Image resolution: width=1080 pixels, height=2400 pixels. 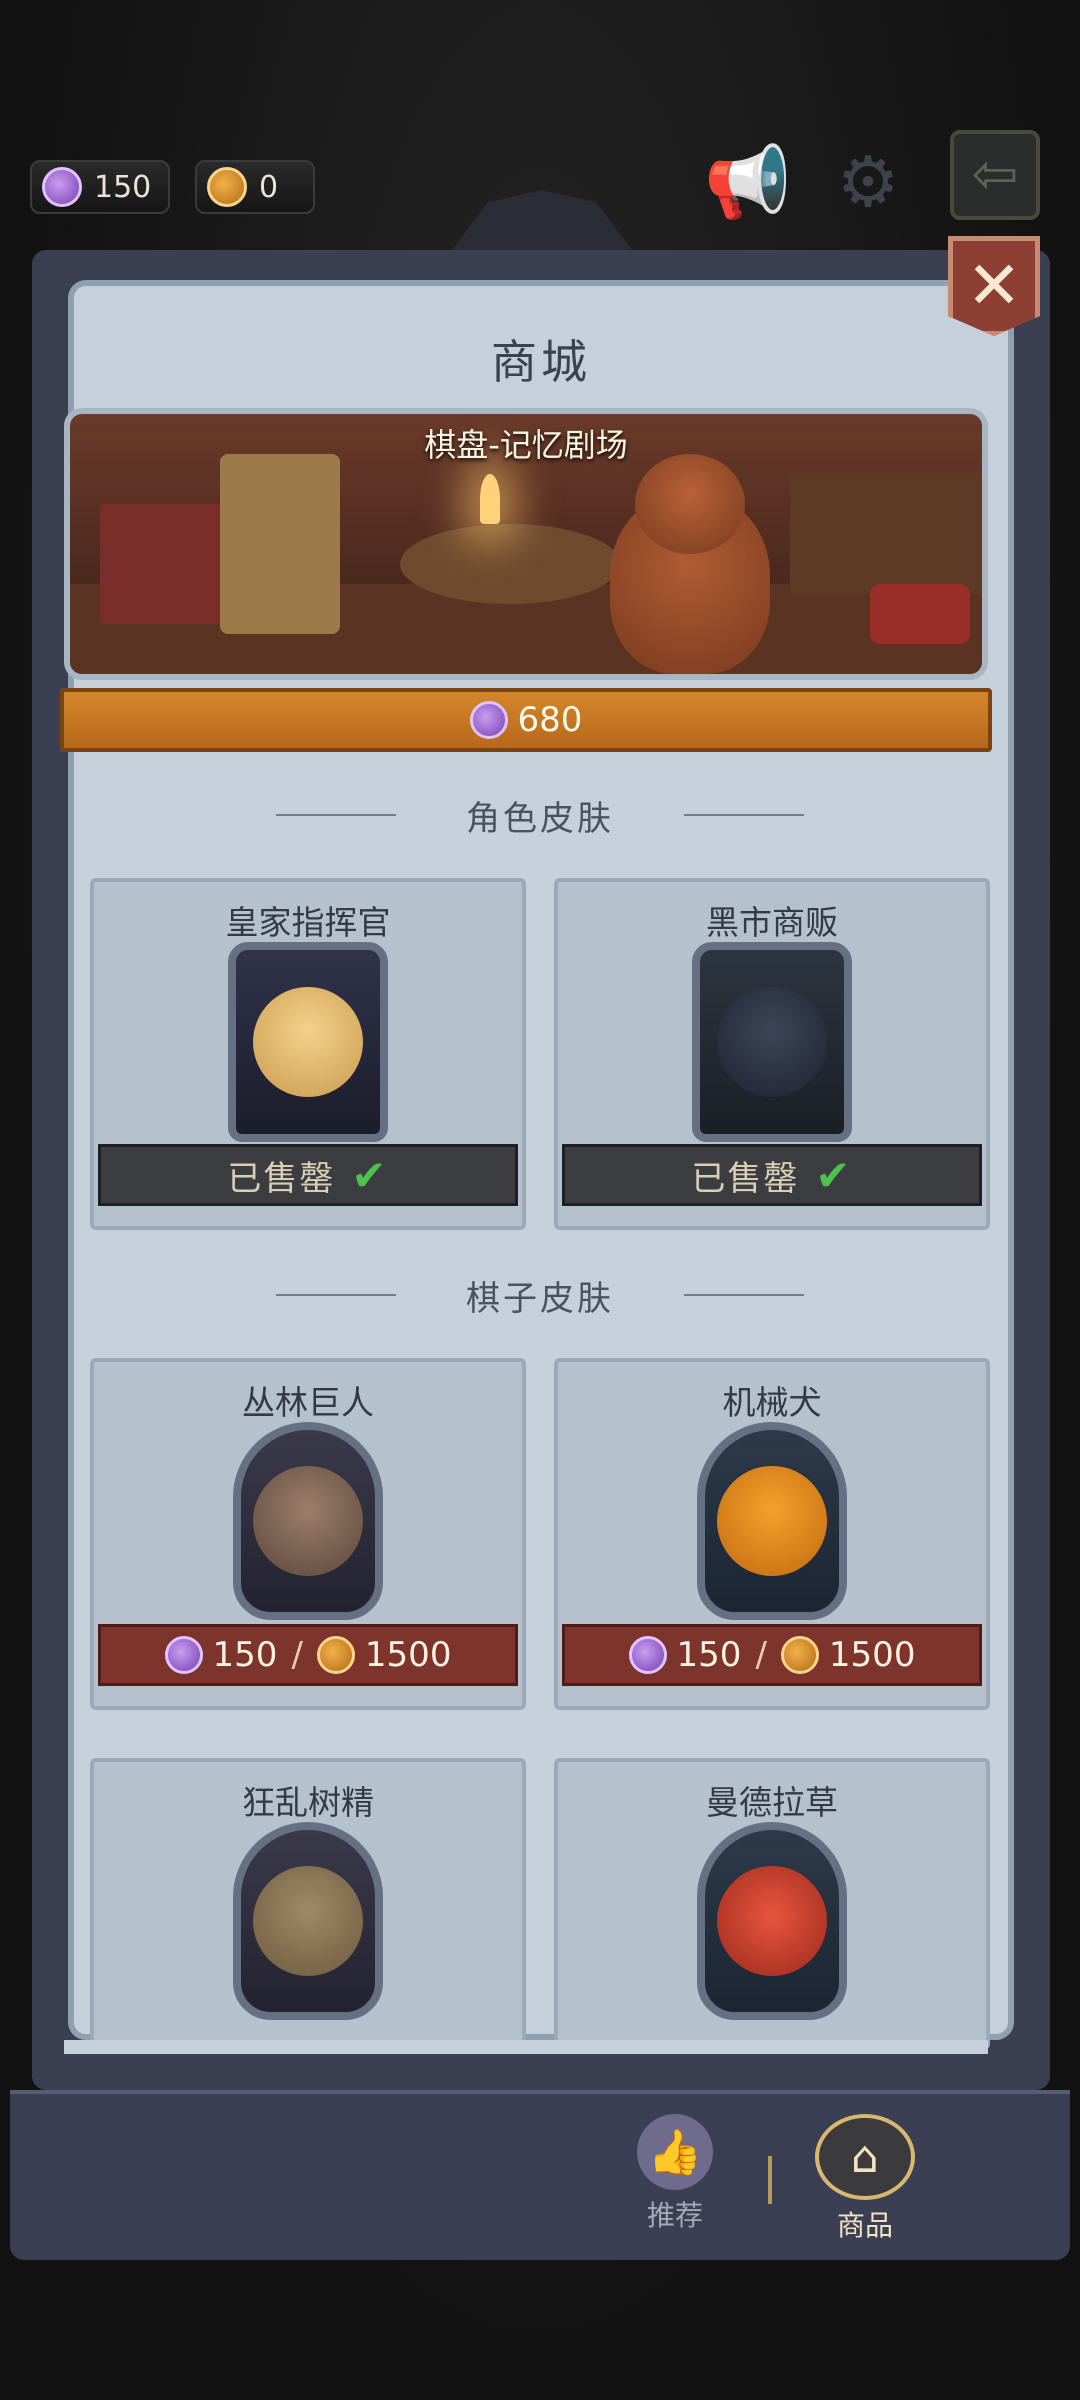 I want to click on jungle-giant-portrait-icon, so click(x=308, y=1521).